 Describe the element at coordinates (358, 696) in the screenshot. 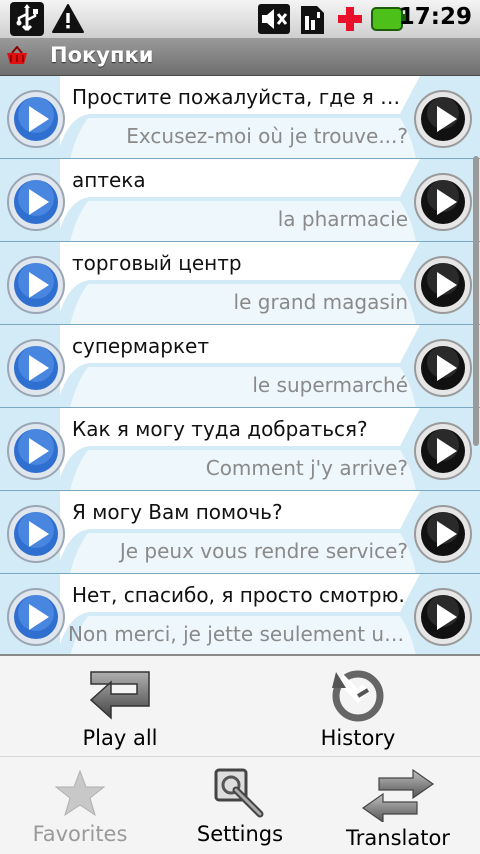

I see `history-icon` at that location.